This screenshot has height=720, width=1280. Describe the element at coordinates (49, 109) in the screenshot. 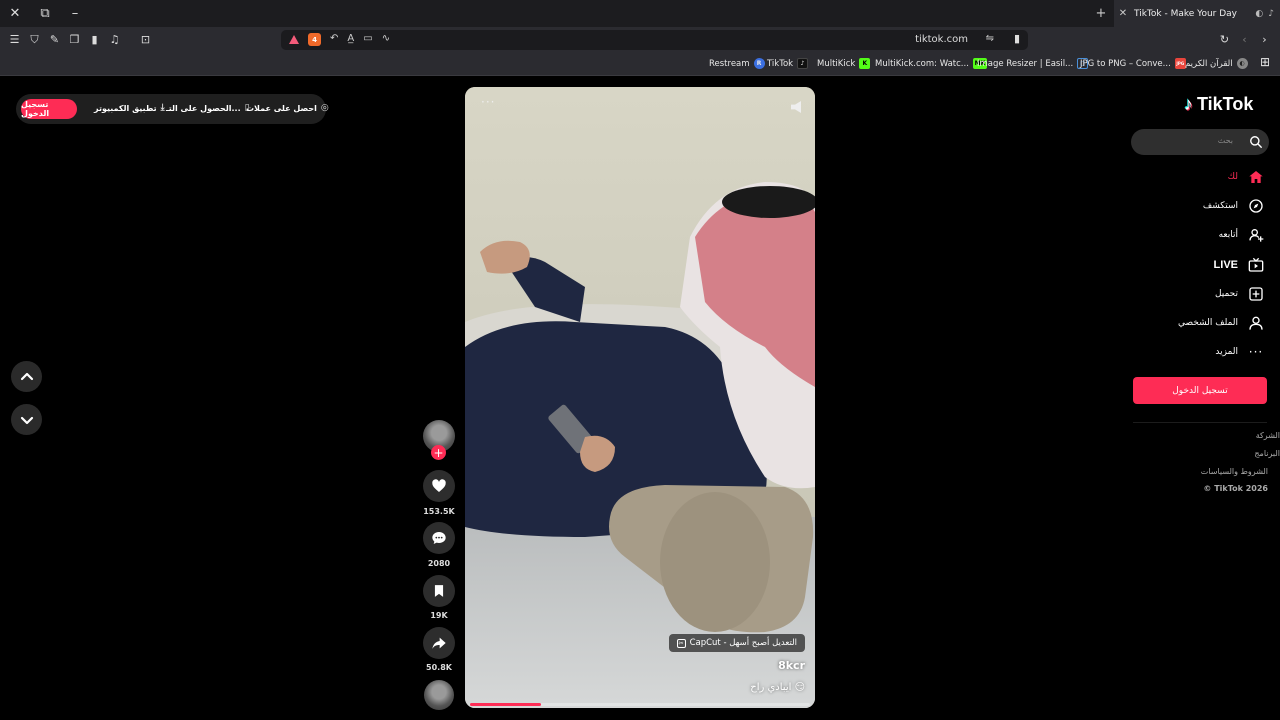

I see `login-button: تسجيل الدخول` at that location.